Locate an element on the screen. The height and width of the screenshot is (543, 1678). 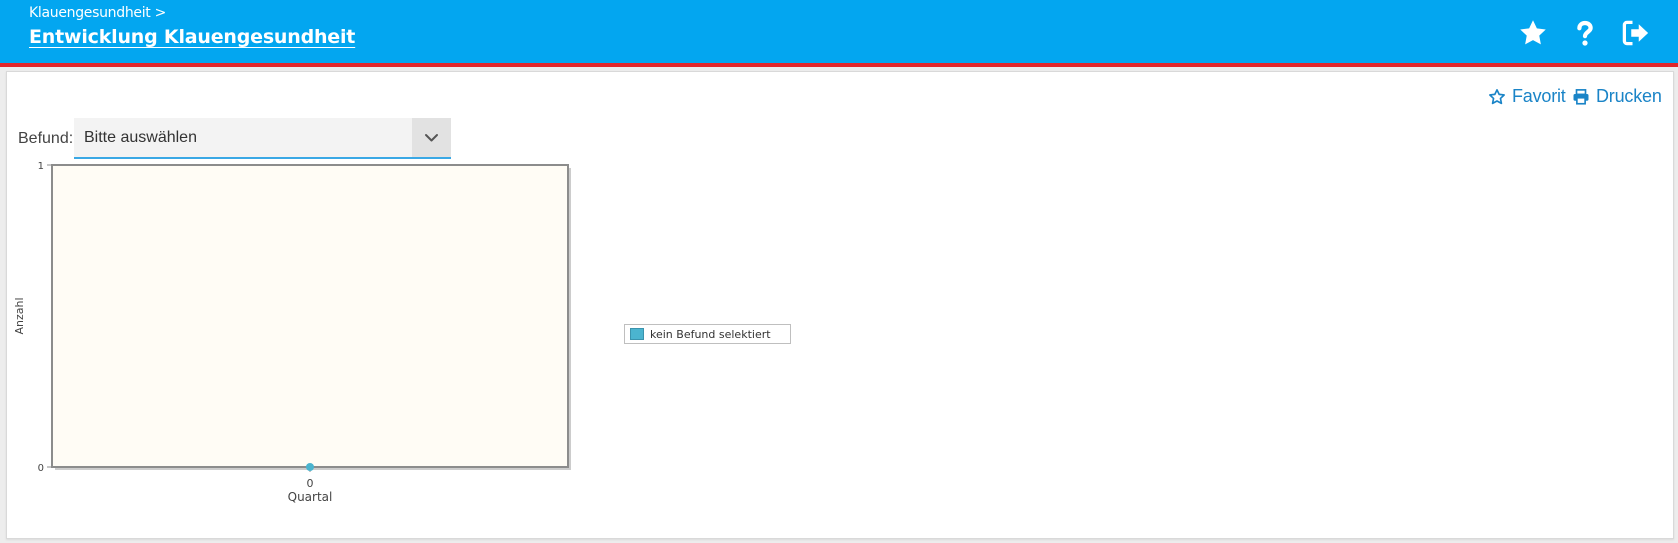
logout-icon is located at coordinates (1635, 33).